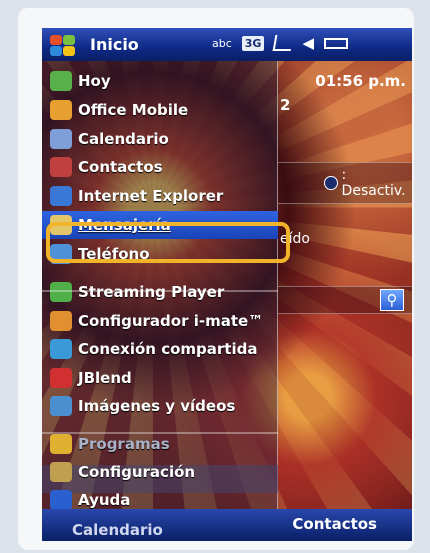 Image resolution: width=430 pixels, height=553 pixels. I want to click on ie-icon, so click(61, 196).